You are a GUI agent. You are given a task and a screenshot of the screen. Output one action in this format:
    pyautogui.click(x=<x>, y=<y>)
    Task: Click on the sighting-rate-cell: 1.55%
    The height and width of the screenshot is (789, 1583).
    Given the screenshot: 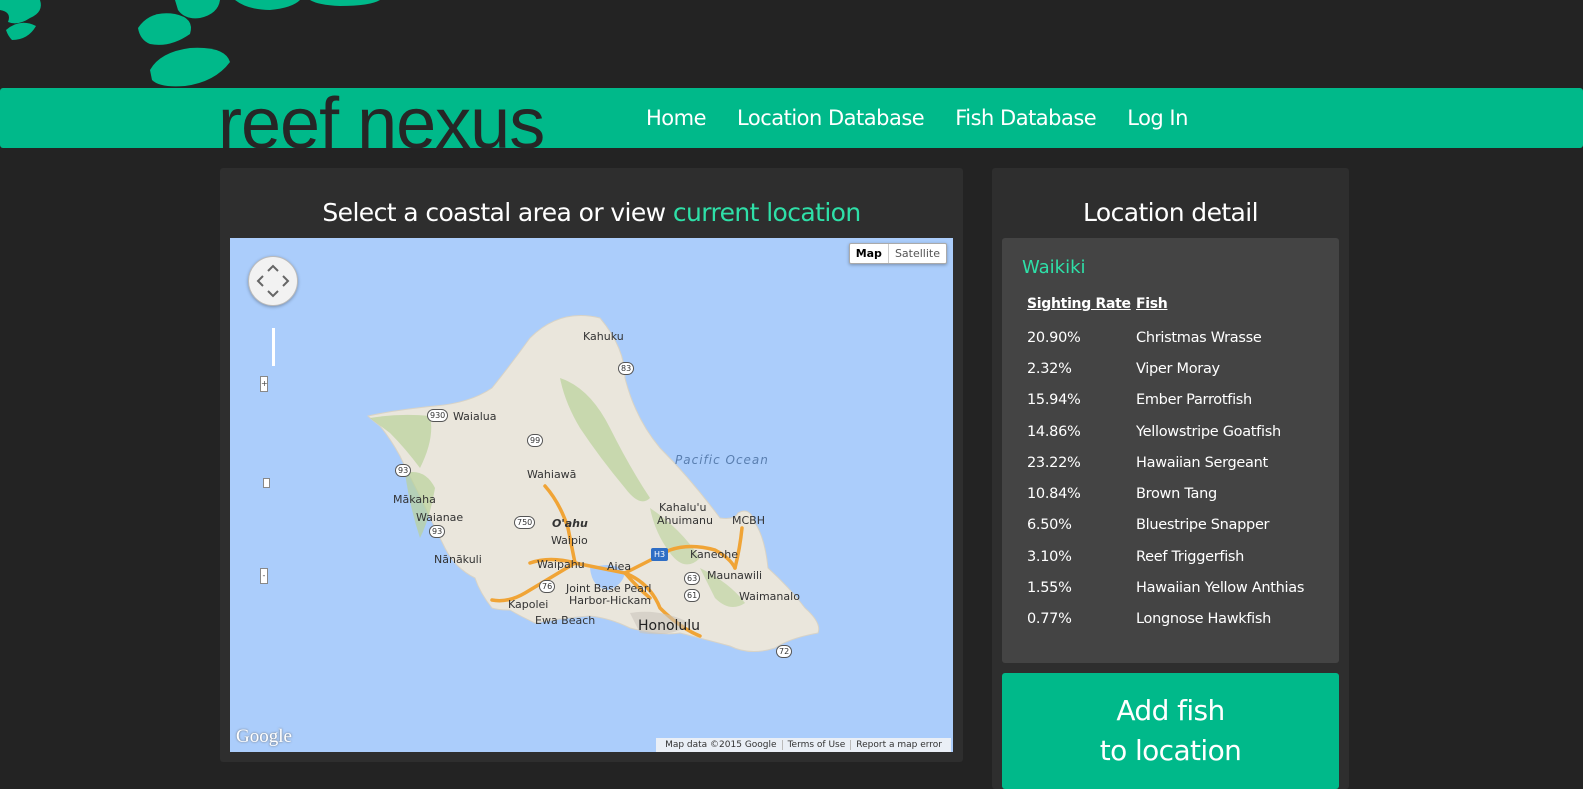 What is the action you would take?
    pyautogui.click(x=1049, y=588)
    